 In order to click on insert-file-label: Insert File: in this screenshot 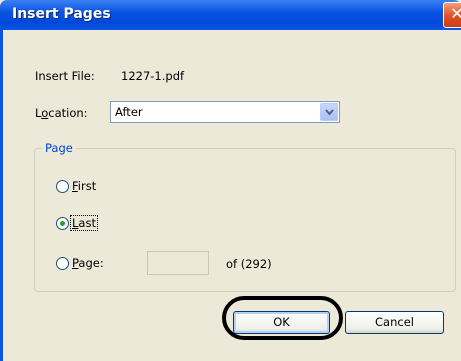, I will do `click(65, 76)`.